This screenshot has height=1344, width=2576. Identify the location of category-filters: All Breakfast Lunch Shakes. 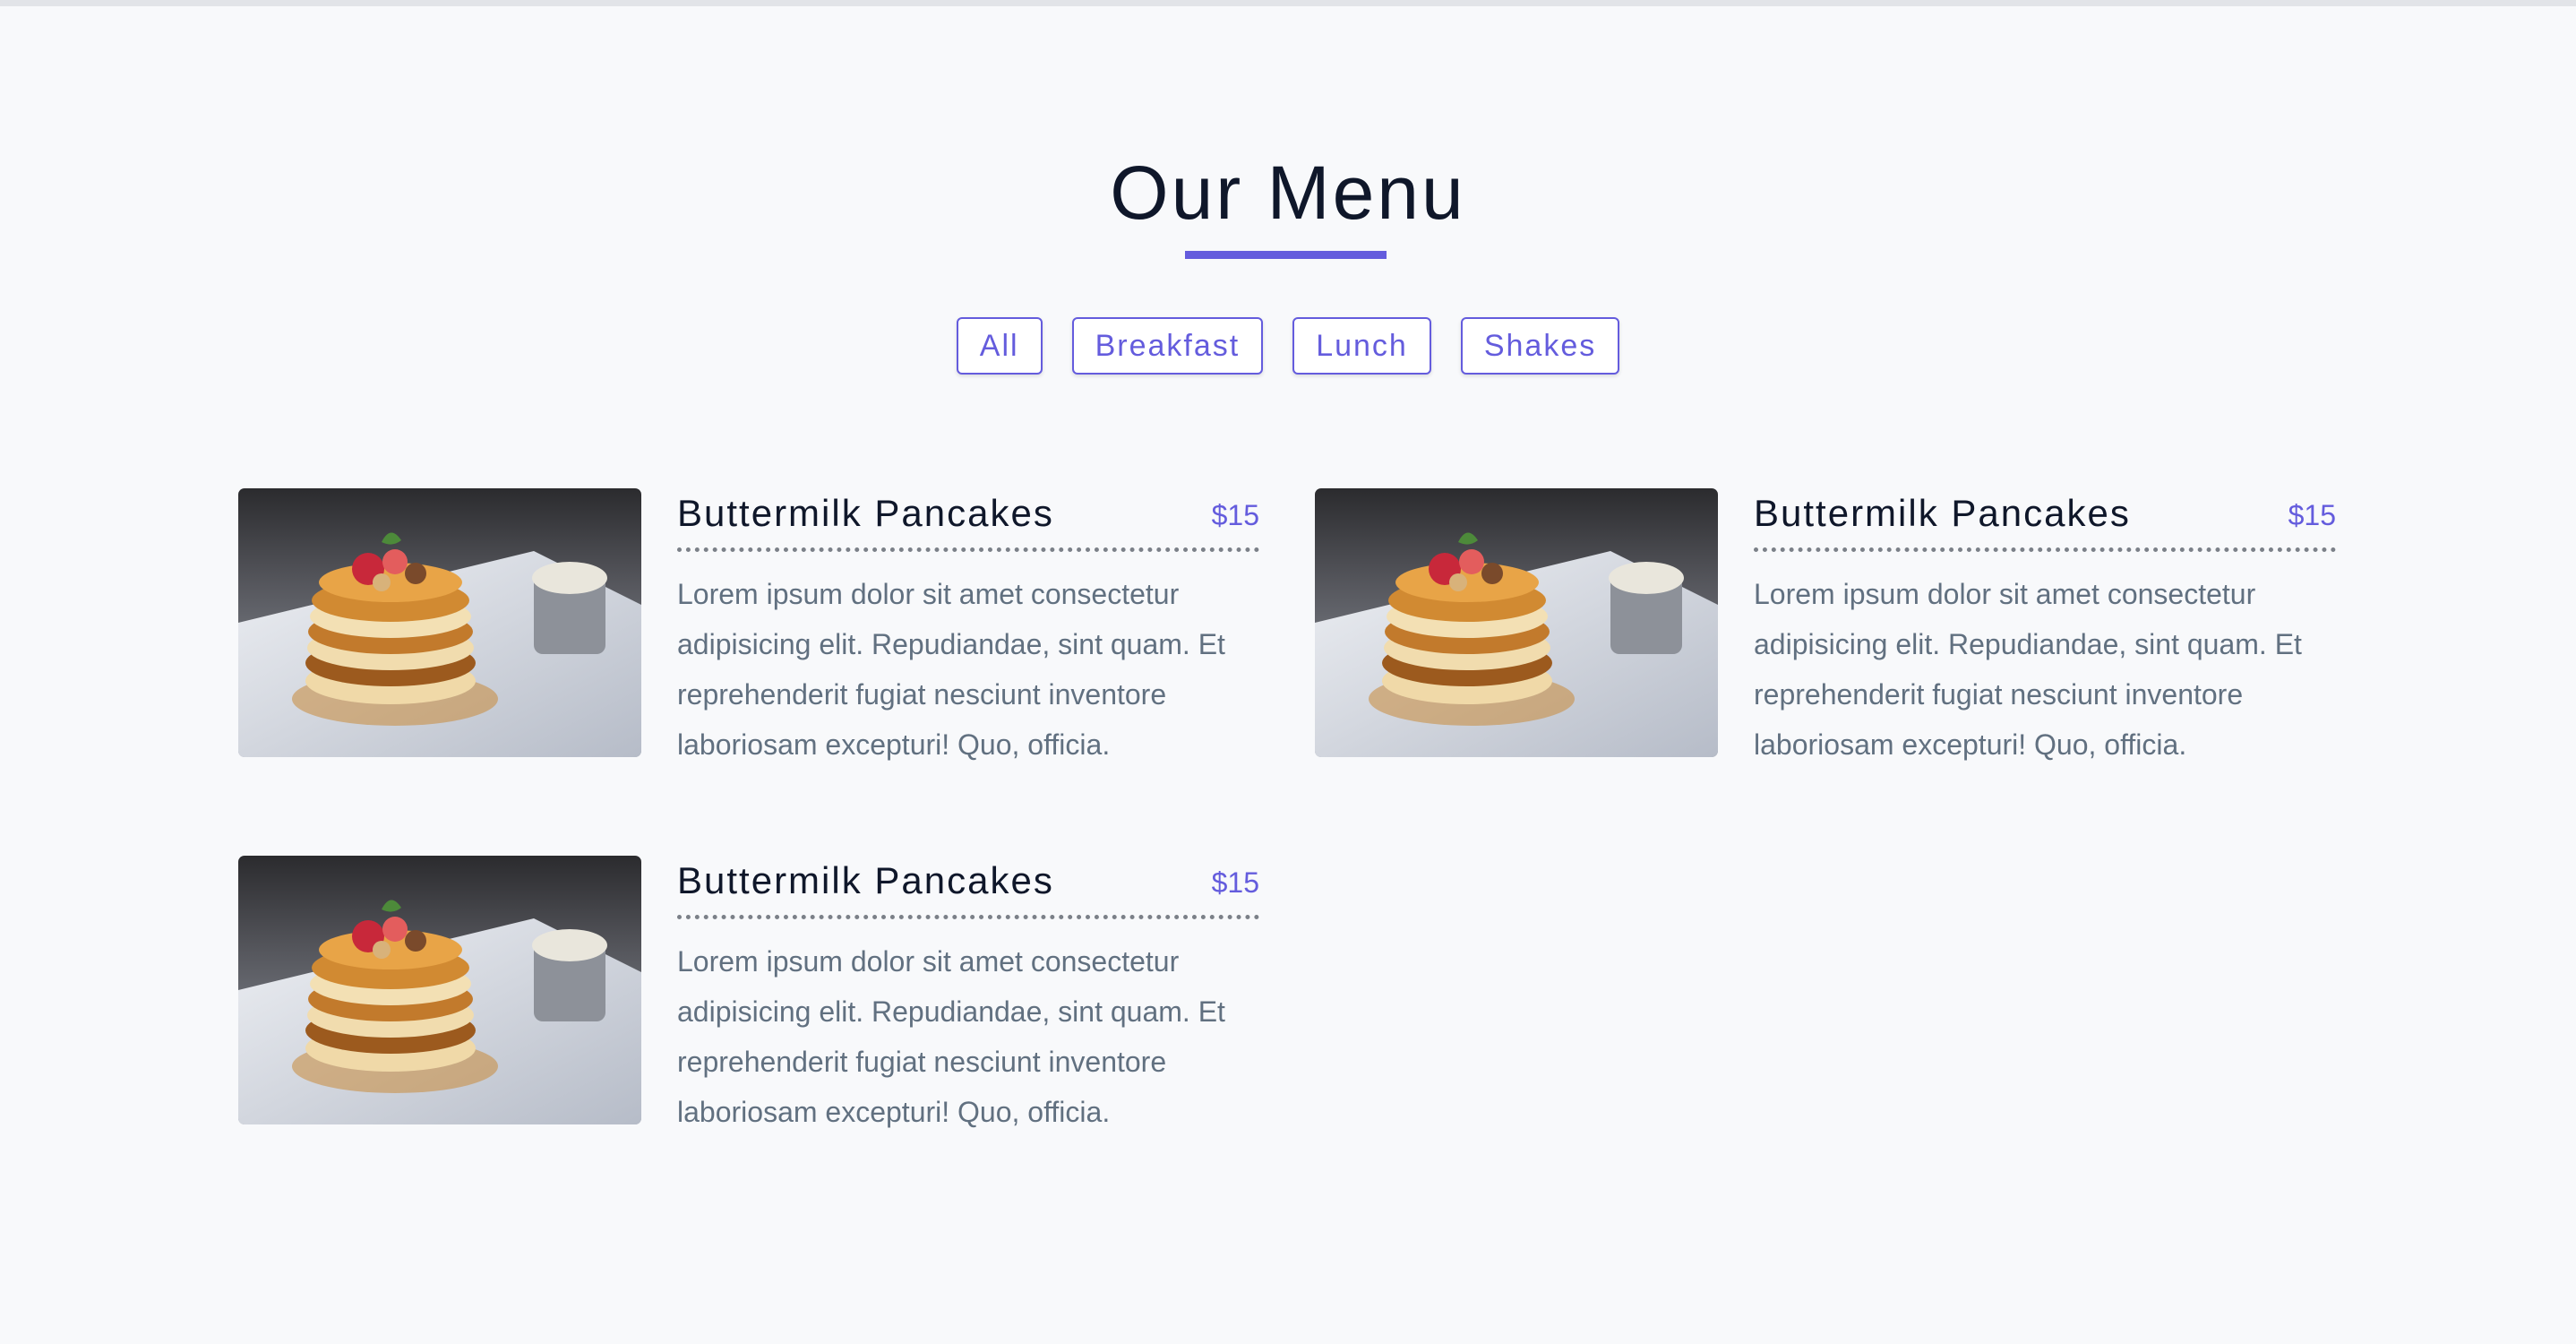
(1288, 346).